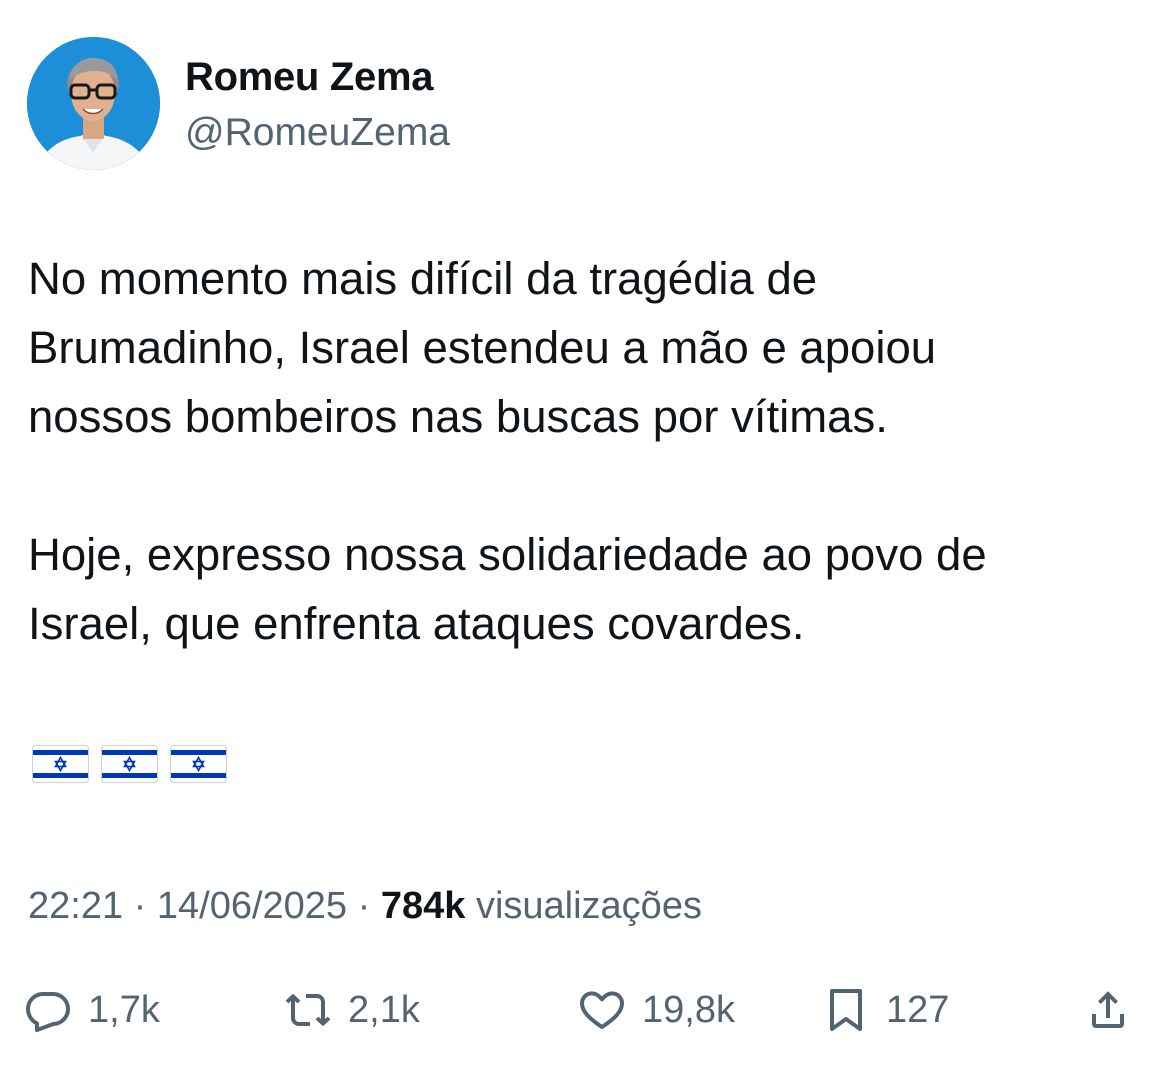  I want to click on like-button: 19,8k, so click(656, 1010).